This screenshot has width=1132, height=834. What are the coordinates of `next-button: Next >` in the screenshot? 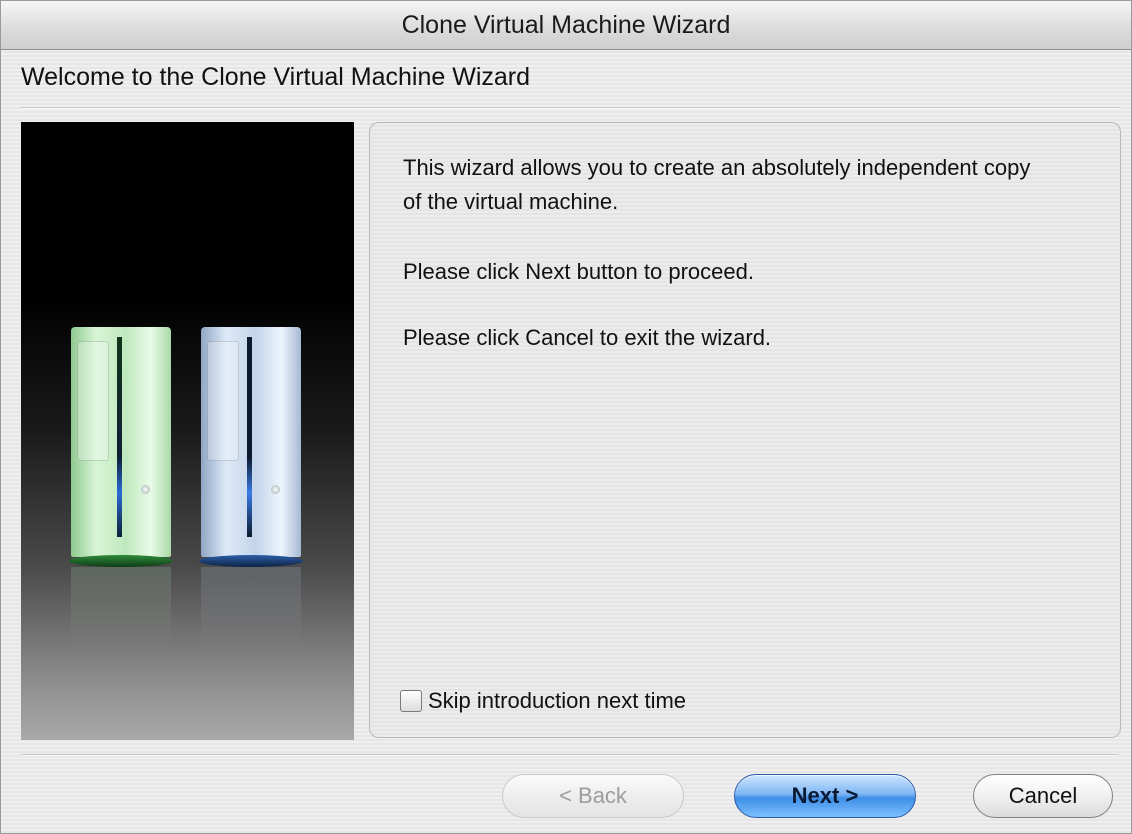 It's located at (825, 796).